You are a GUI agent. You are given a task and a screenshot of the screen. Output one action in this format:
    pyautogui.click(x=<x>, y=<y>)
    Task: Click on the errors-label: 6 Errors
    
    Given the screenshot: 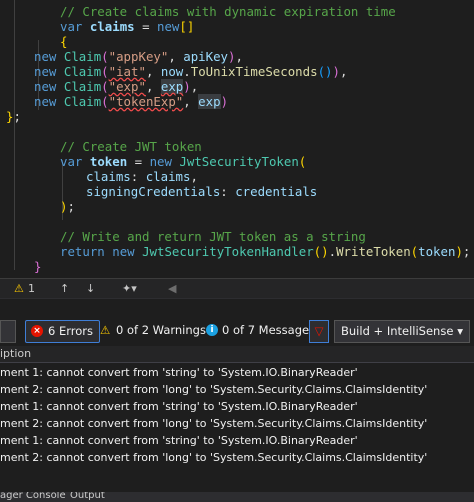 What is the action you would take?
    pyautogui.click(x=70, y=331)
    